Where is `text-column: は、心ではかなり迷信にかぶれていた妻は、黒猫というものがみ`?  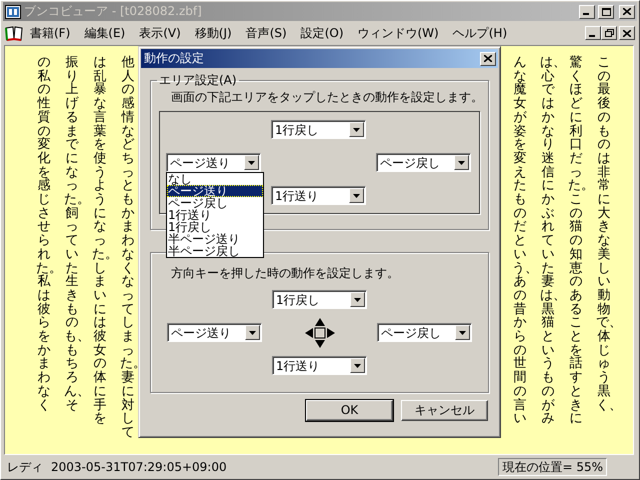
text-column: は、心ではかなり迷信にかぶれていた妻は、黒猫というものがみ is located at coordinates (548, 241).